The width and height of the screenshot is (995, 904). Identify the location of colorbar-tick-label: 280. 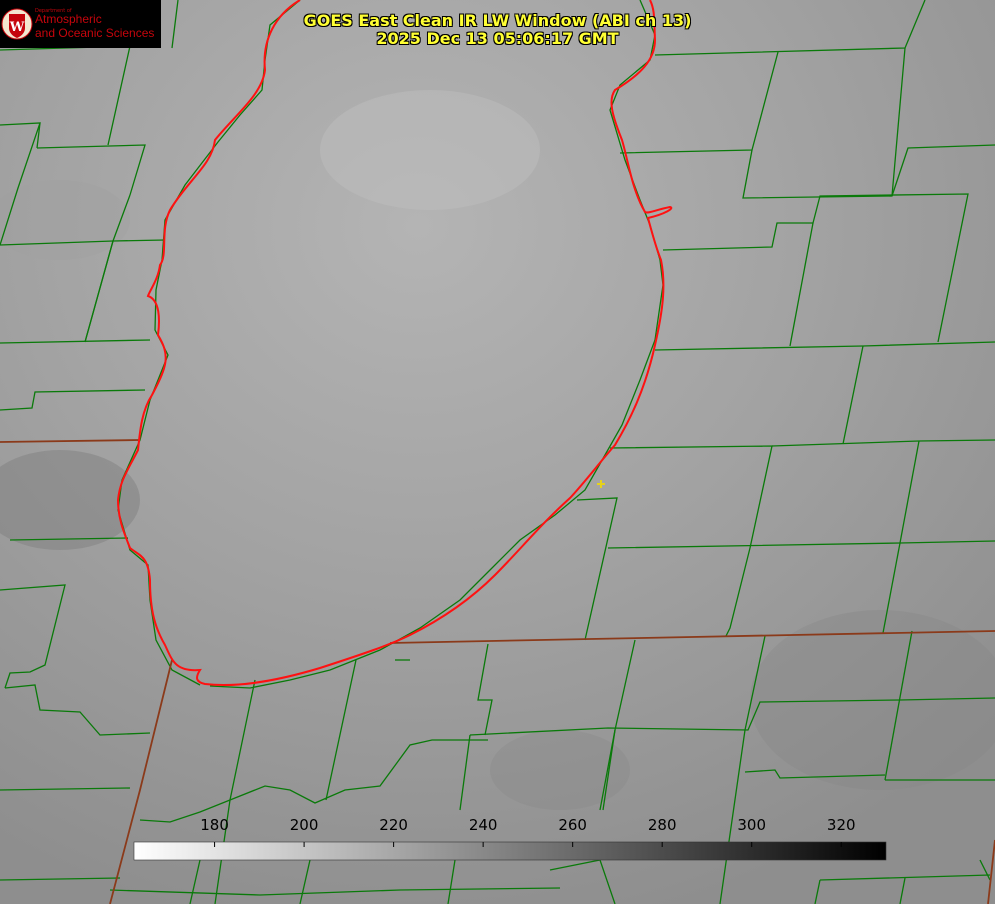
(662, 825).